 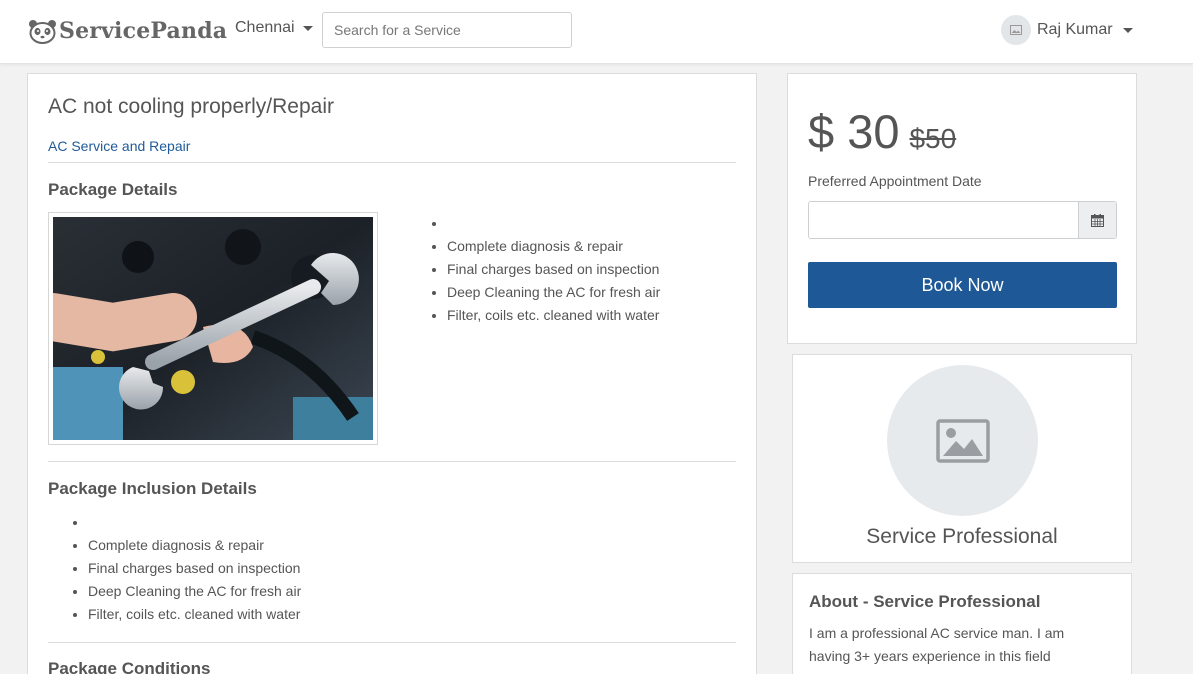 I want to click on price-block: $ 30 $50, so click(x=882, y=131).